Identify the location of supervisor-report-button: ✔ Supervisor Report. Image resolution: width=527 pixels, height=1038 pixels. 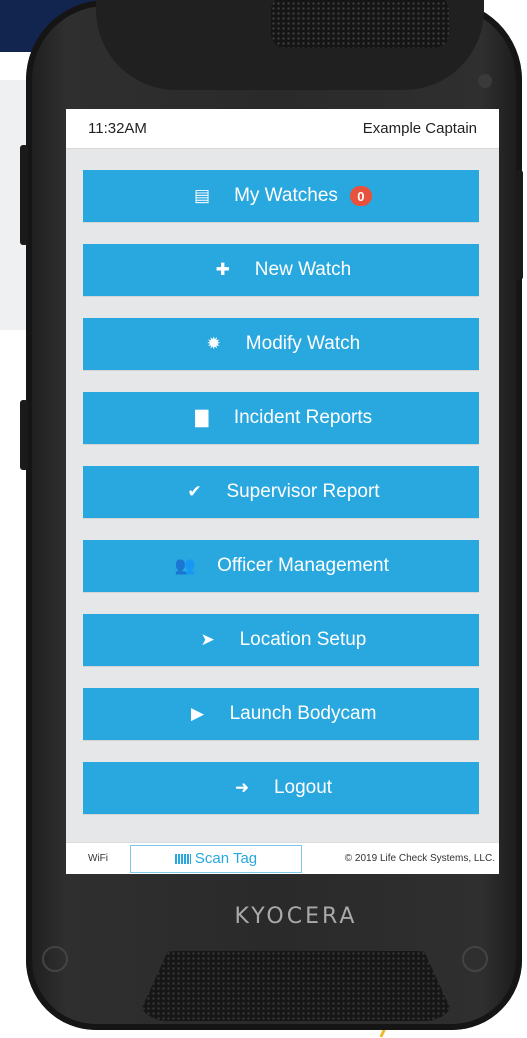
(281, 492).